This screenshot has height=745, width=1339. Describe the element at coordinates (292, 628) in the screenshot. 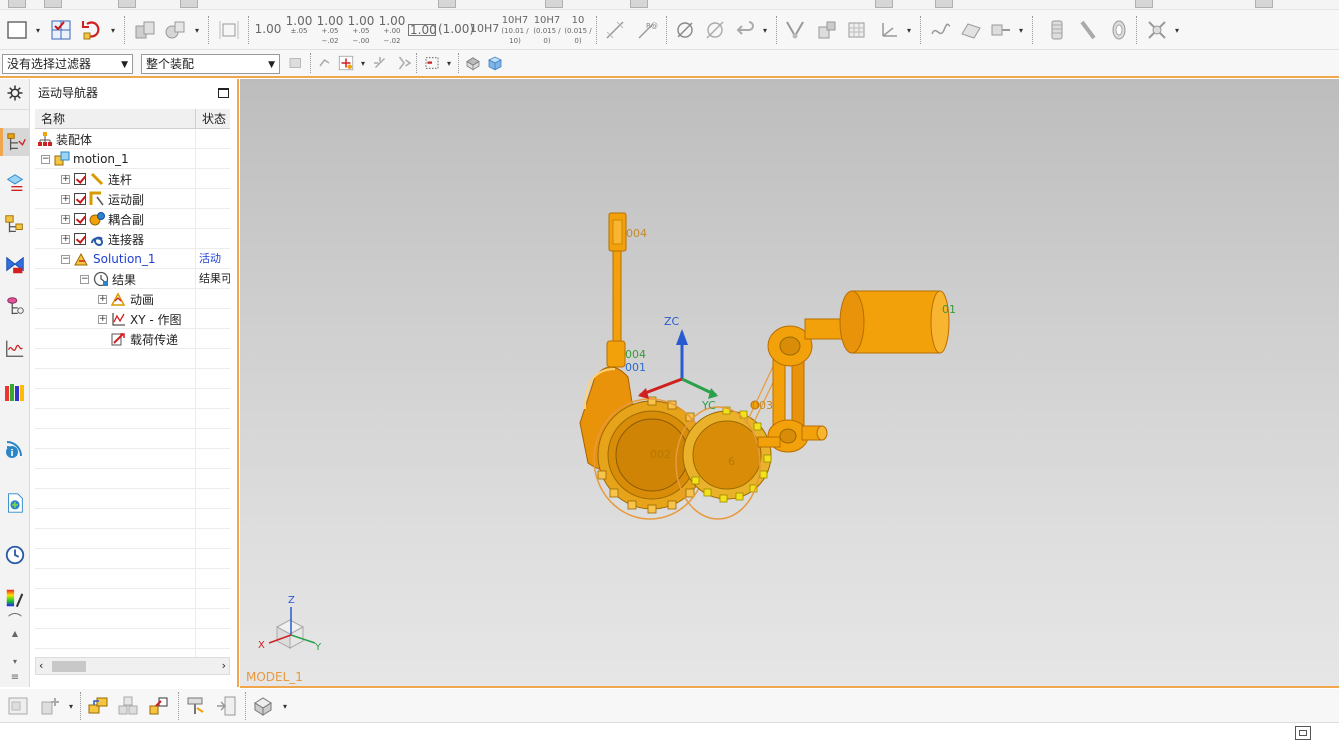

I see `view-triad` at that location.